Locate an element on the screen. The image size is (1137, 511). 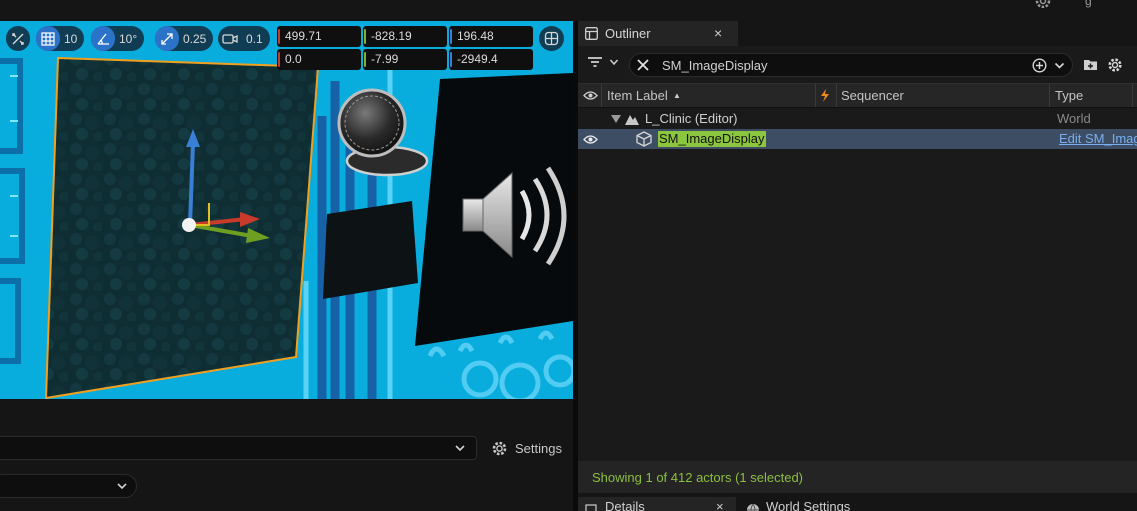
viewport-layout-button is located at coordinates (551, 38).